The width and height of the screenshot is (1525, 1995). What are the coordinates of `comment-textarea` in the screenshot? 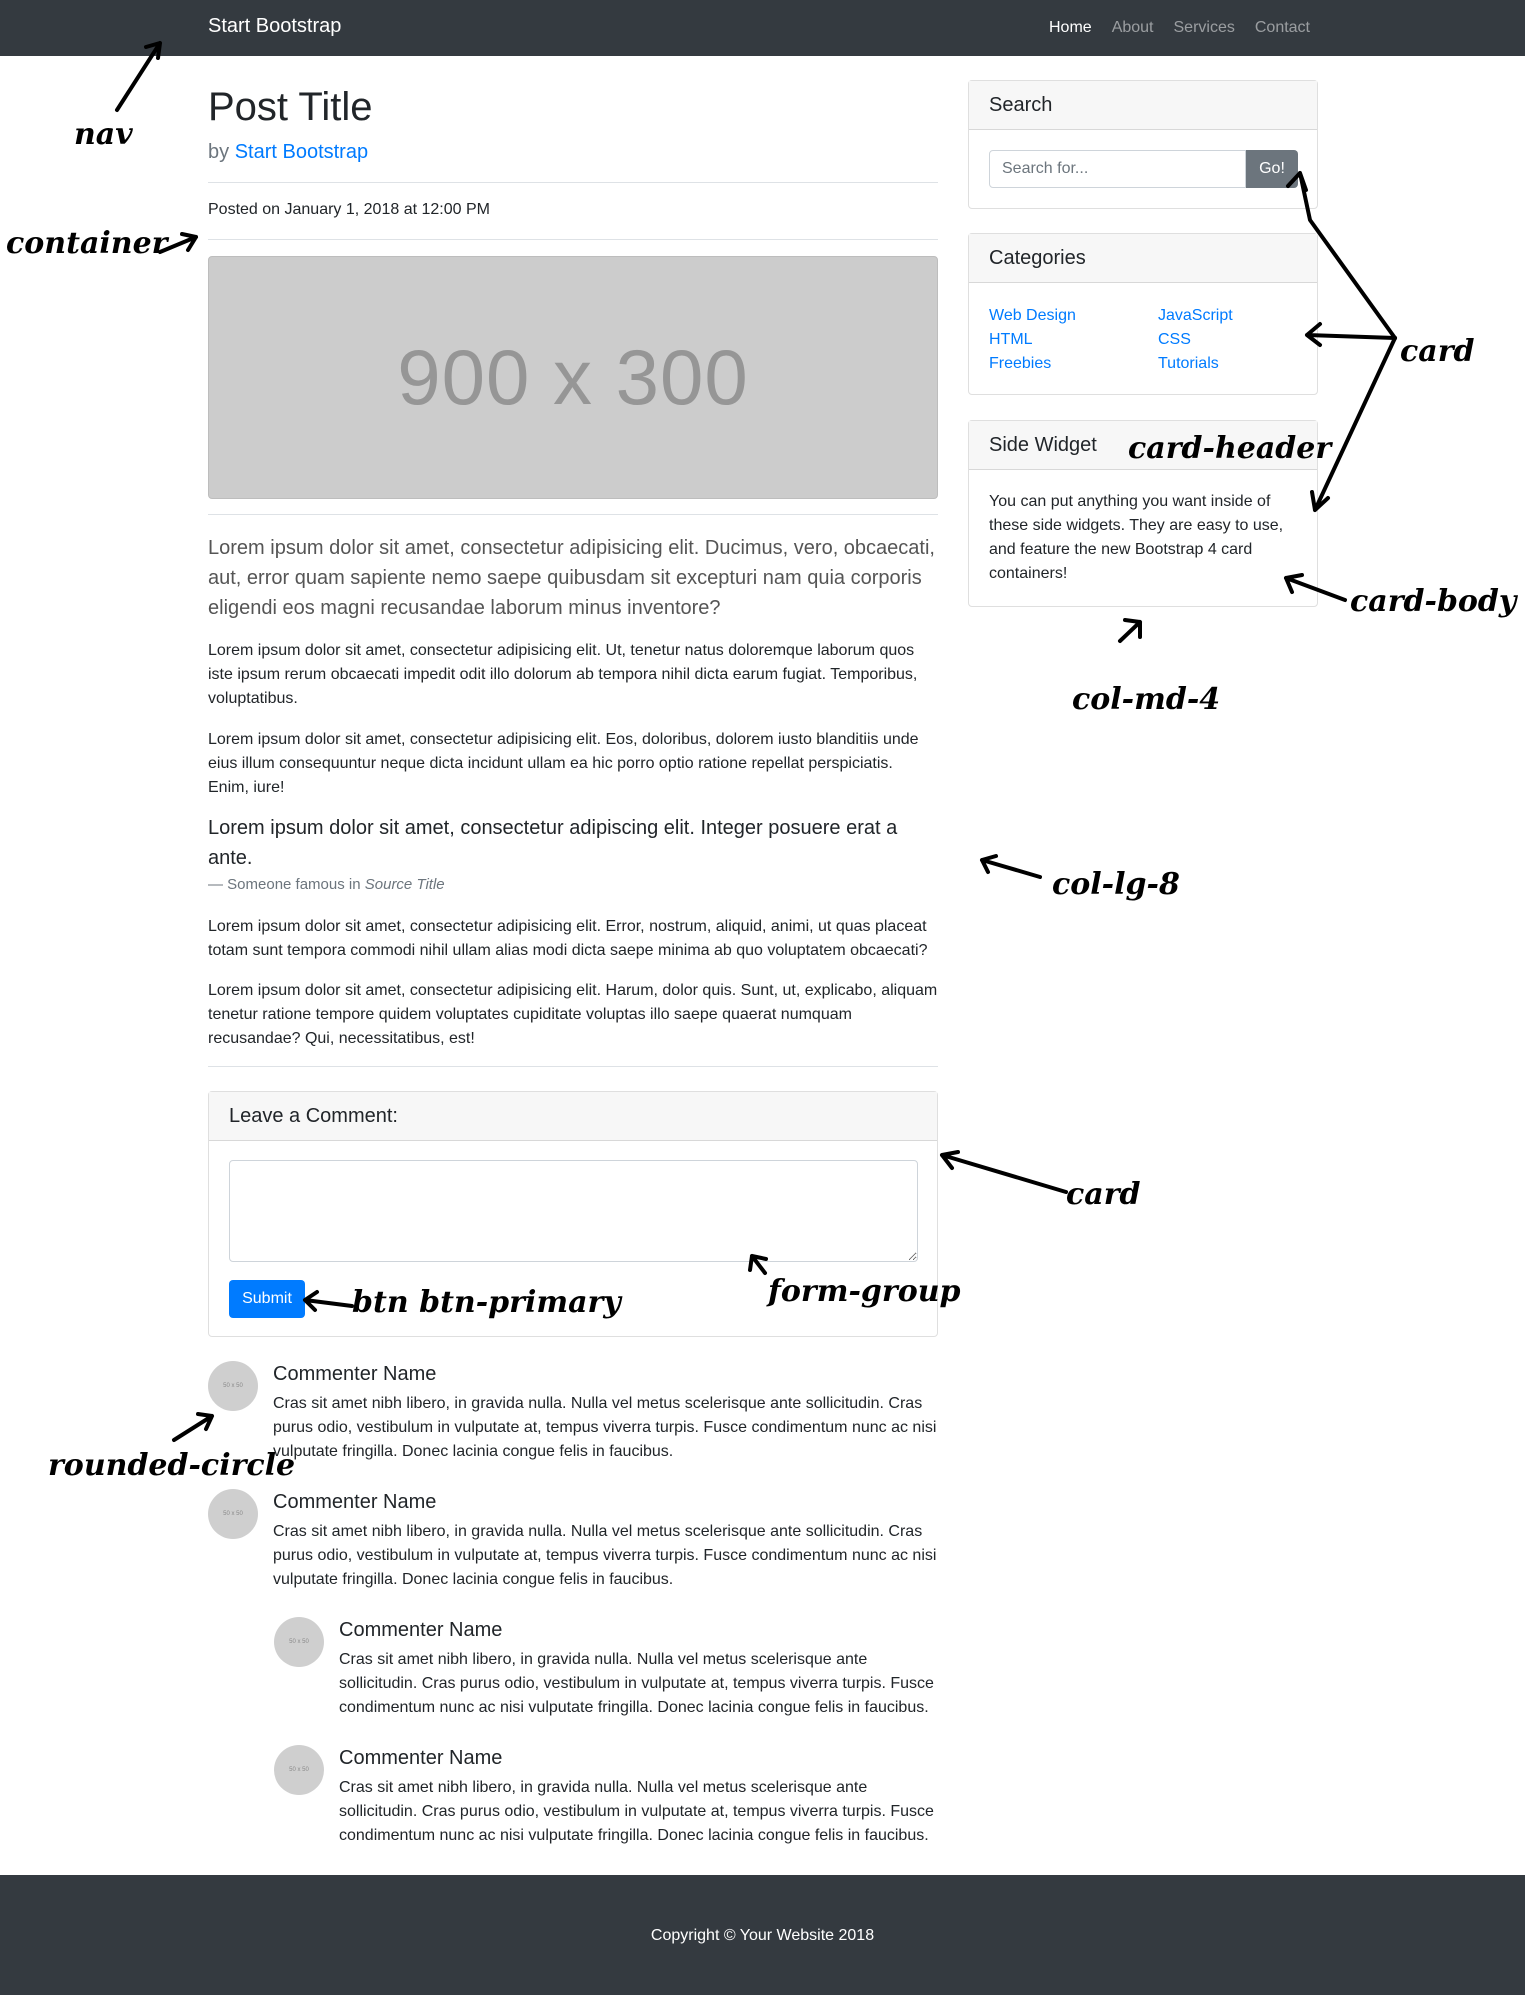 It's located at (573, 1211).